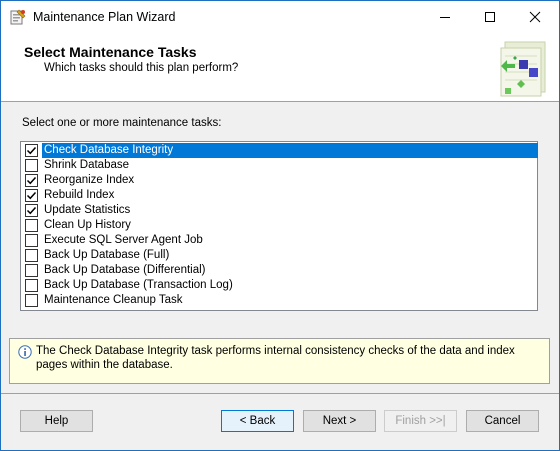  What do you see at coordinates (25, 352) in the screenshot?
I see `info-icon` at bounding box center [25, 352].